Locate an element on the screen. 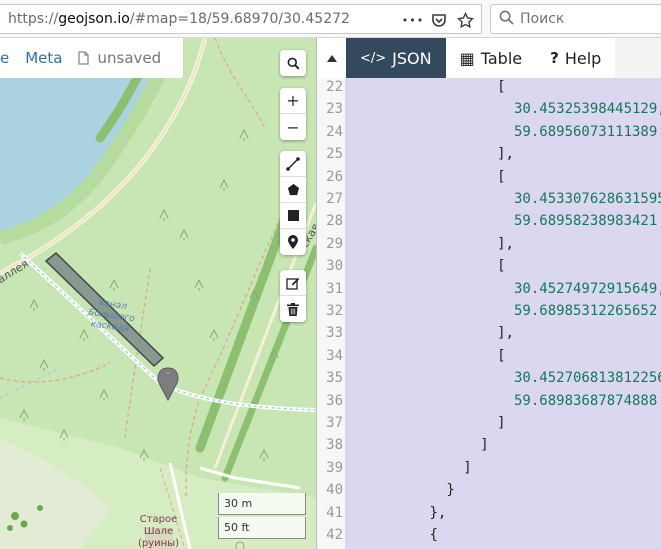 The width and height of the screenshot is (661, 549). code-line: 36 59.68983687874888 is located at coordinates (489, 401).